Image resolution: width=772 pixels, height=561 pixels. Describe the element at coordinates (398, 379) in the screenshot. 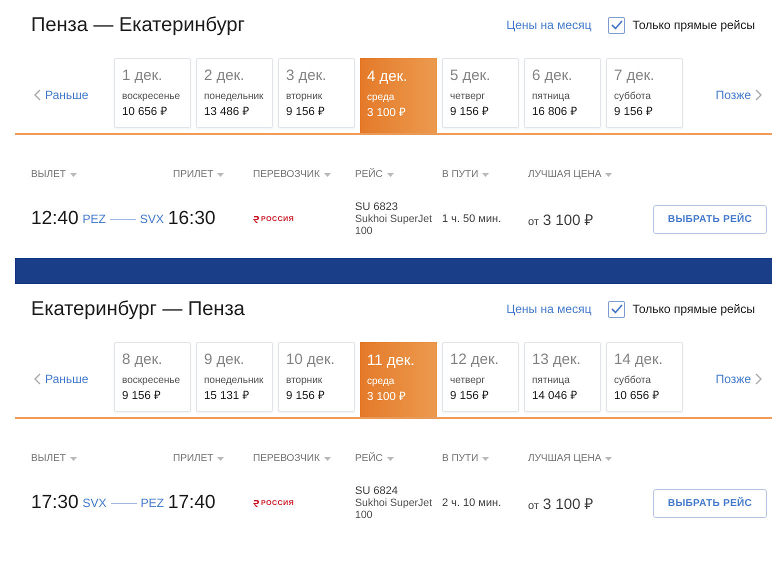

I see `date-card: 11 дек. среда 3 100 ₽` at that location.